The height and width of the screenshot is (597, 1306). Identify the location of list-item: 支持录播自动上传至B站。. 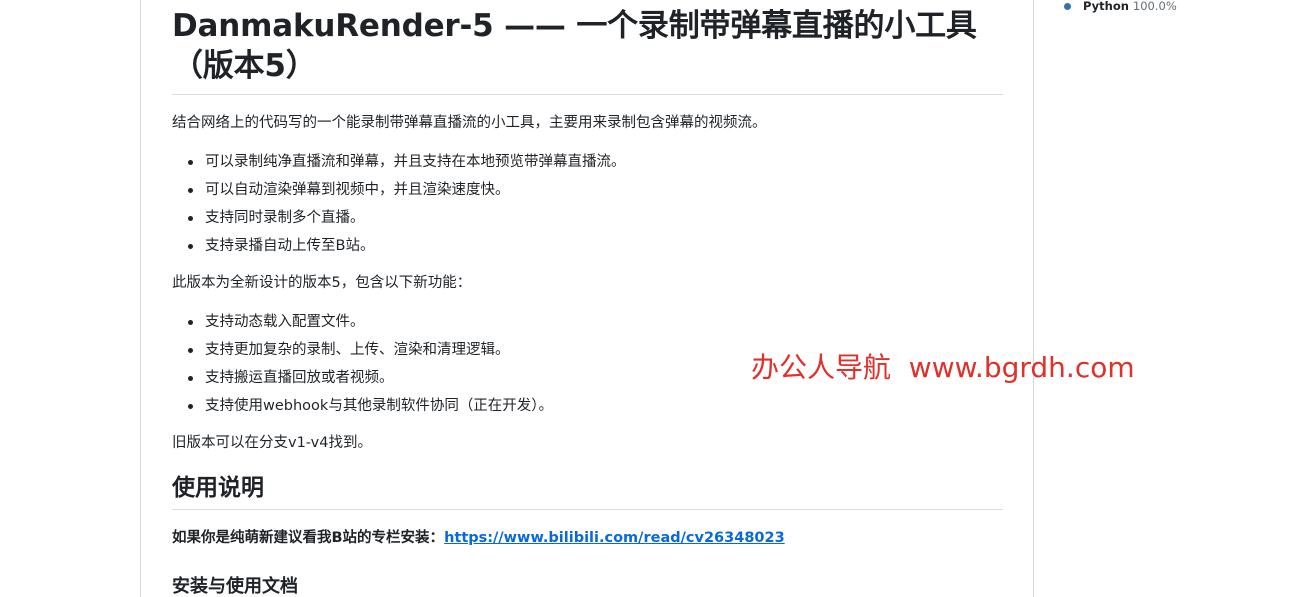
(595, 246).